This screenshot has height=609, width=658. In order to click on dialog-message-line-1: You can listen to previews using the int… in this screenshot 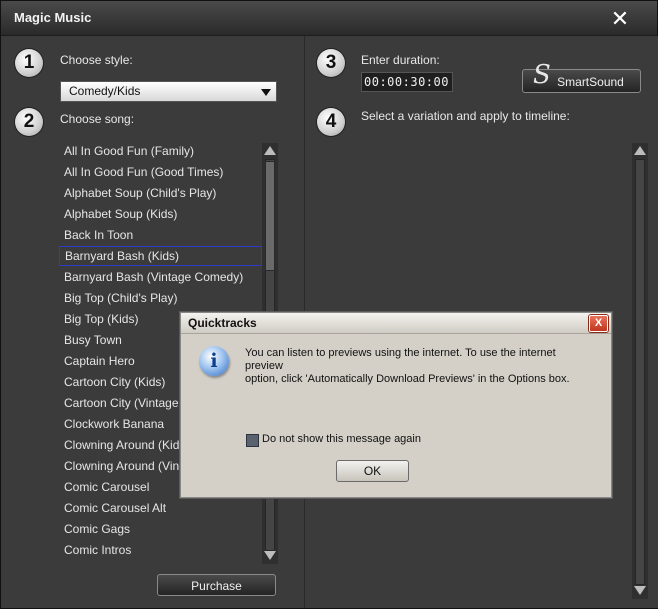, I will do `click(400, 359)`.